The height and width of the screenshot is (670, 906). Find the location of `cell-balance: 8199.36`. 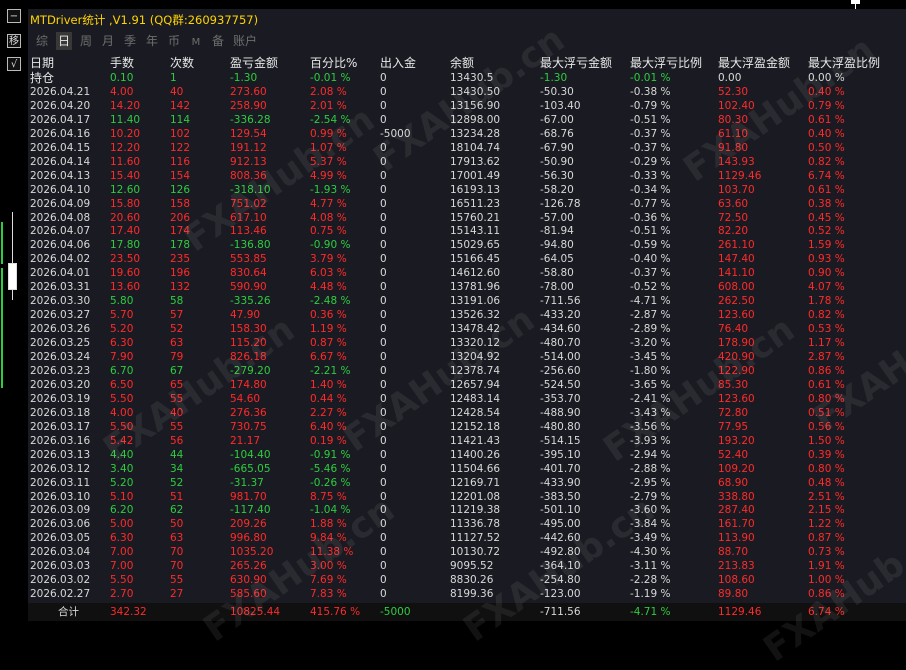

cell-balance: 8199.36 is located at coordinates (472, 594).